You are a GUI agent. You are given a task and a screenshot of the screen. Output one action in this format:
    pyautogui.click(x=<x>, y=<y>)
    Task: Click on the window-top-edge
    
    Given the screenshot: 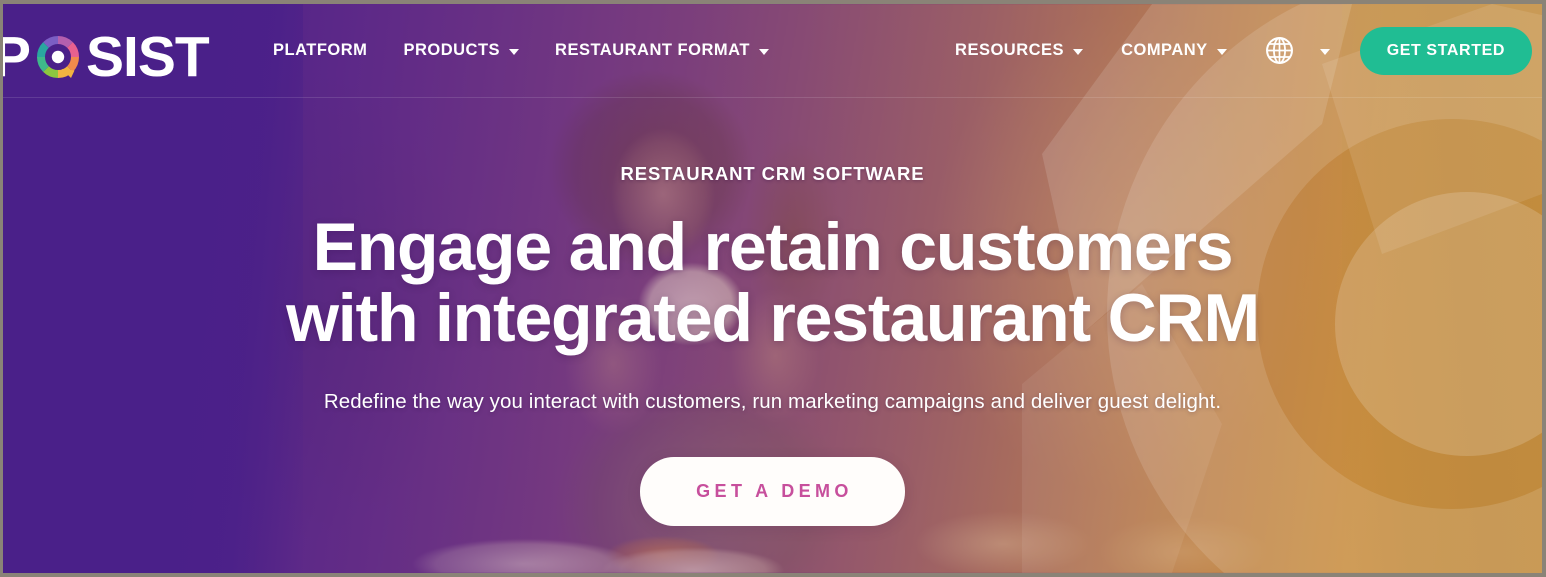 What is the action you would take?
    pyautogui.click(x=773, y=2)
    